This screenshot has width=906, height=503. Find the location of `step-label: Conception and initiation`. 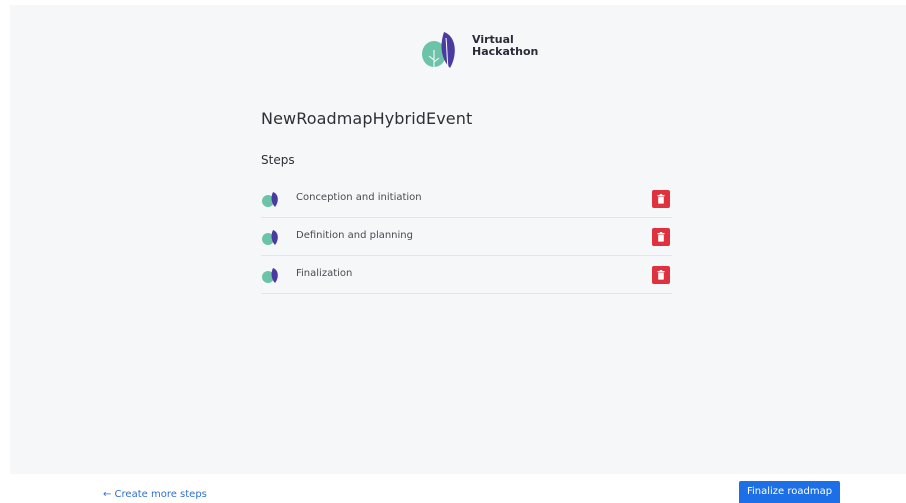

step-label: Conception and initiation is located at coordinates (359, 197).